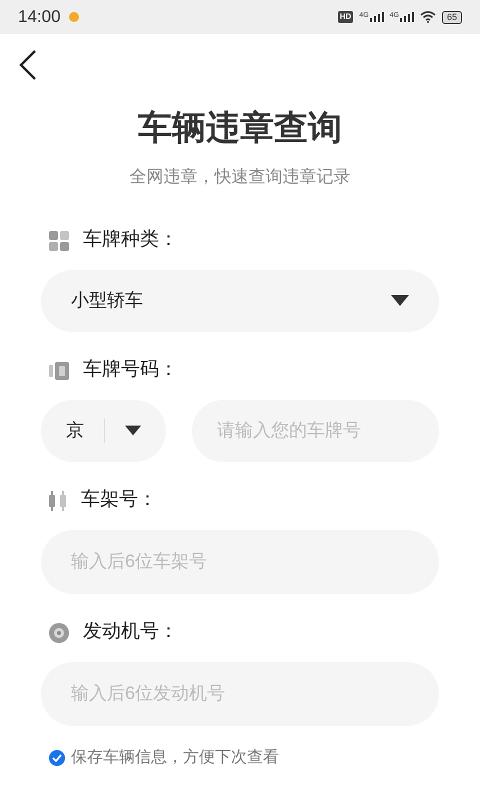 The height and width of the screenshot is (800, 480). What do you see at coordinates (130, 370) in the screenshot?
I see `field-label: 车牌号码：` at bounding box center [130, 370].